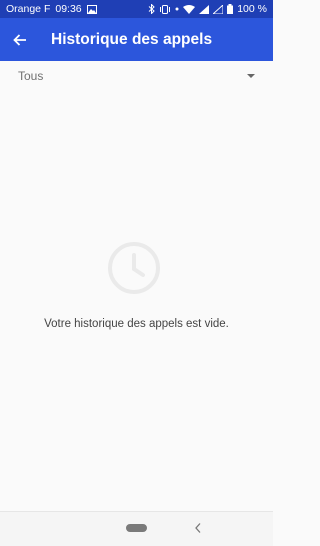 The width and height of the screenshot is (320, 546). What do you see at coordinates (204, 9) in the screenshot?
I see `signal-icon` at bounding box center [204, 9].